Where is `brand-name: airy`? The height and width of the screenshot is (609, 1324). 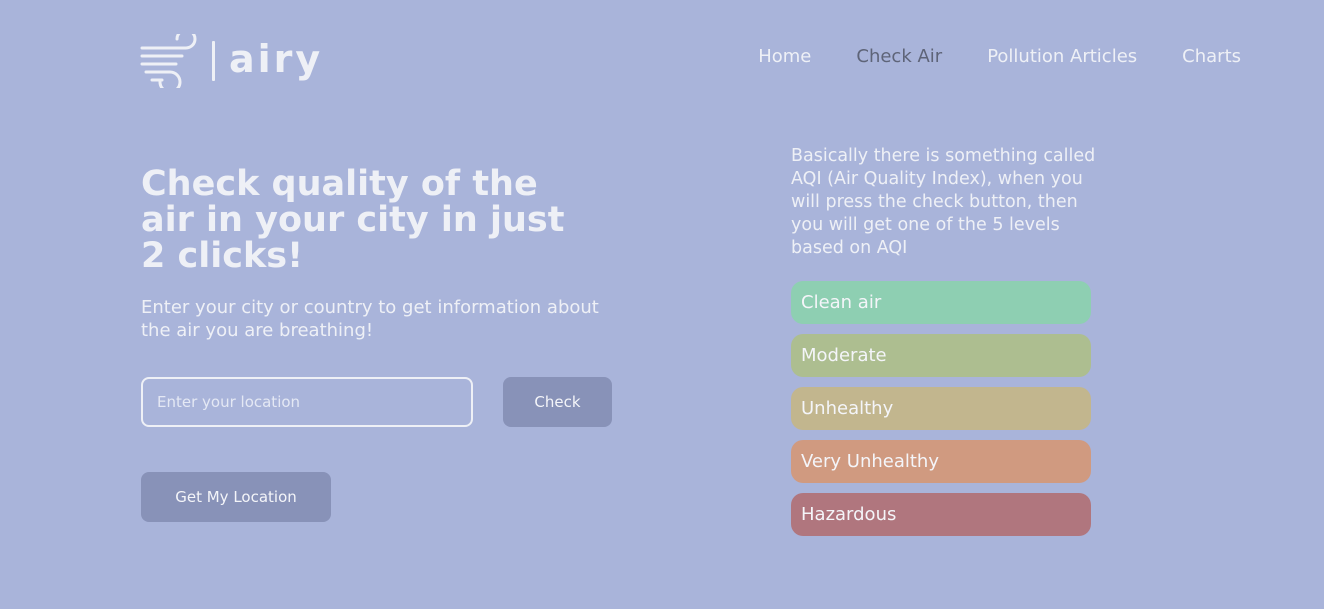 brand-name: airy is located at coordinates (276, 59).